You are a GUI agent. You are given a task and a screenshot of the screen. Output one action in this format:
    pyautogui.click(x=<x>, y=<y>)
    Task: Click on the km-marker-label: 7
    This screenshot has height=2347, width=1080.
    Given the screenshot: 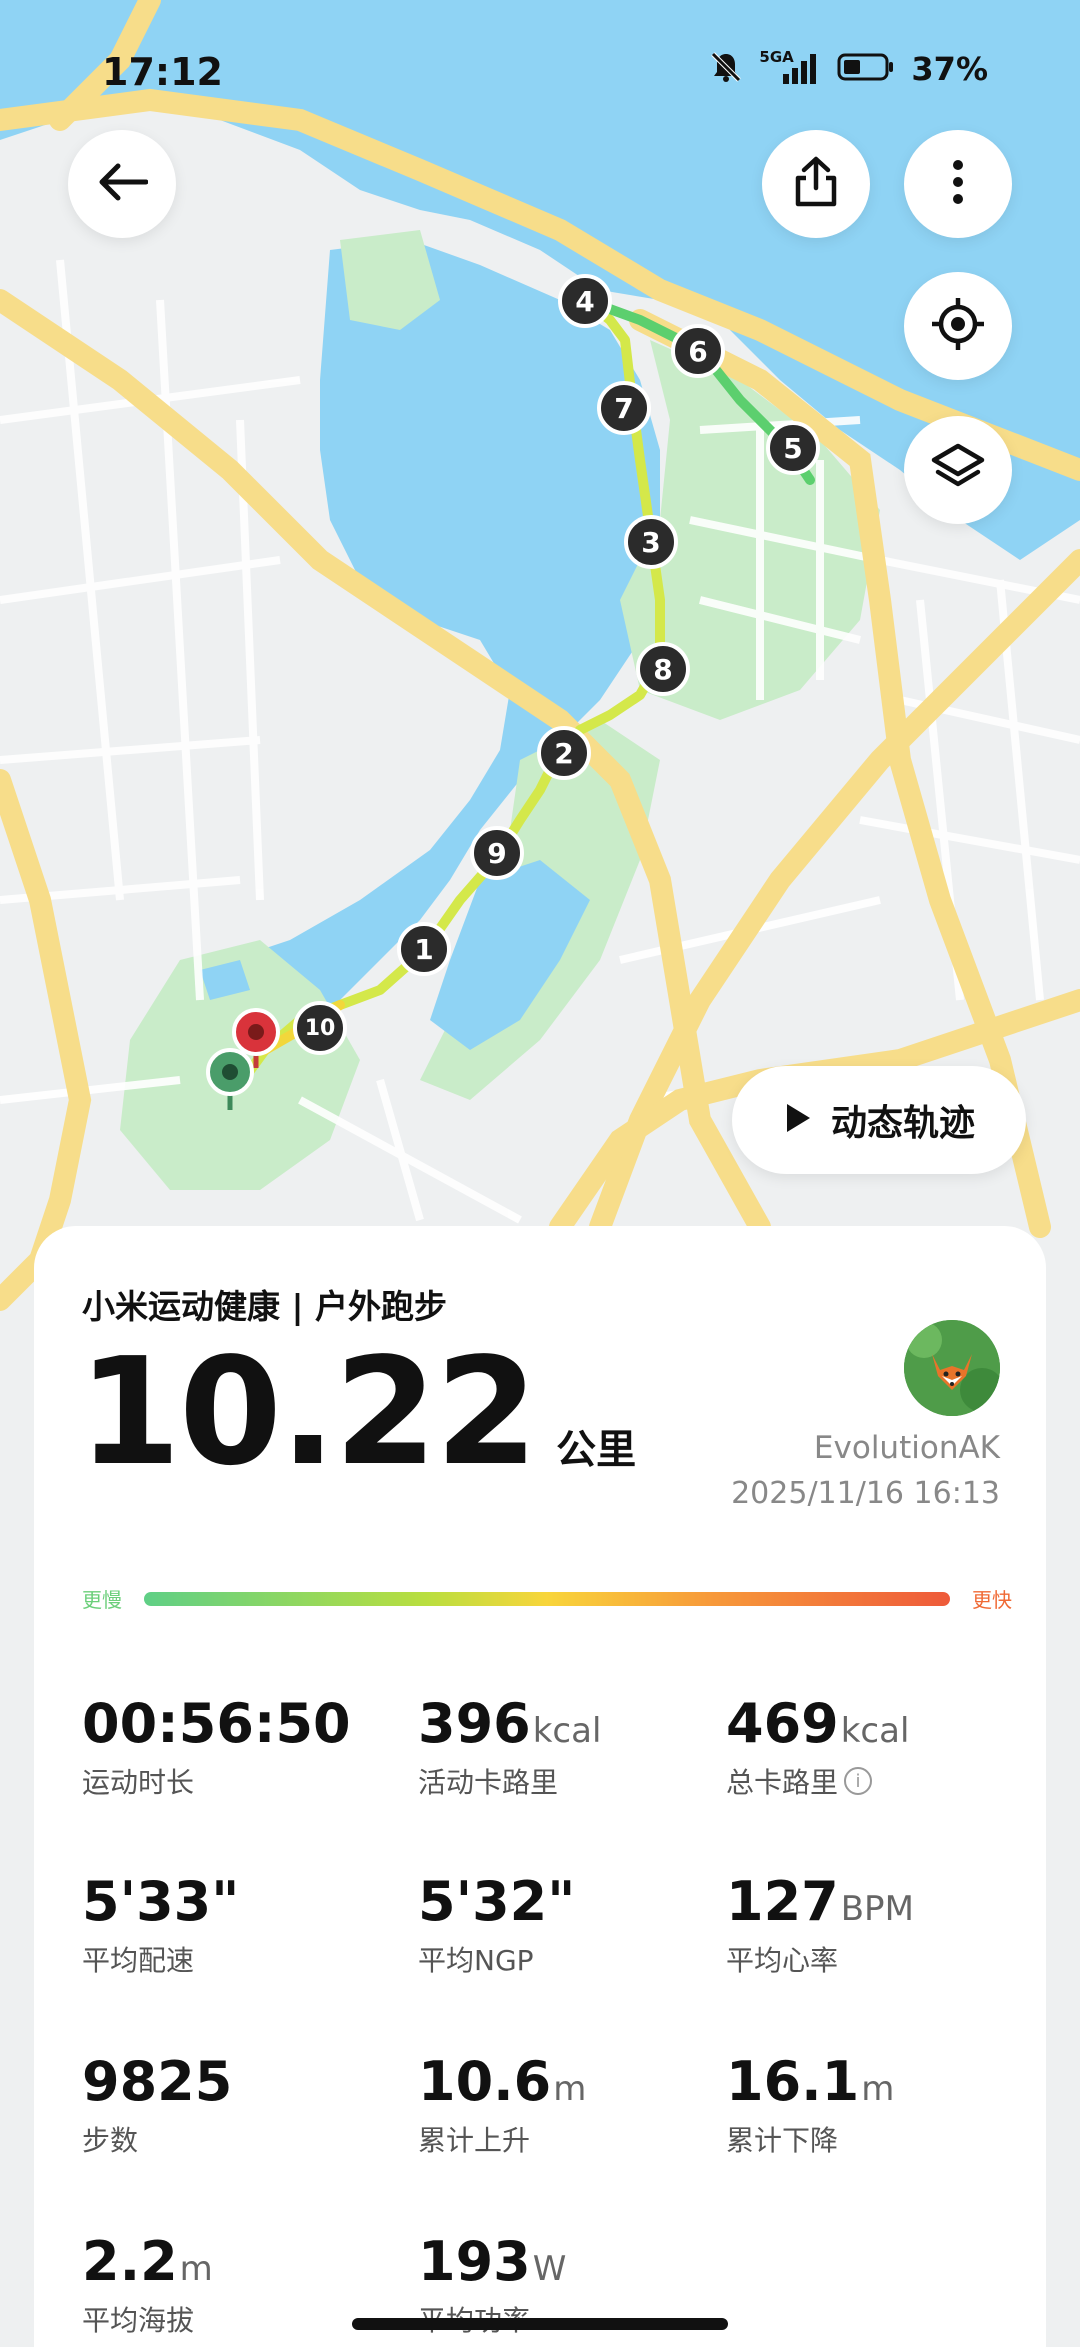 What is the action you would take?
    pyautogui.click(x=624, y=408)
    